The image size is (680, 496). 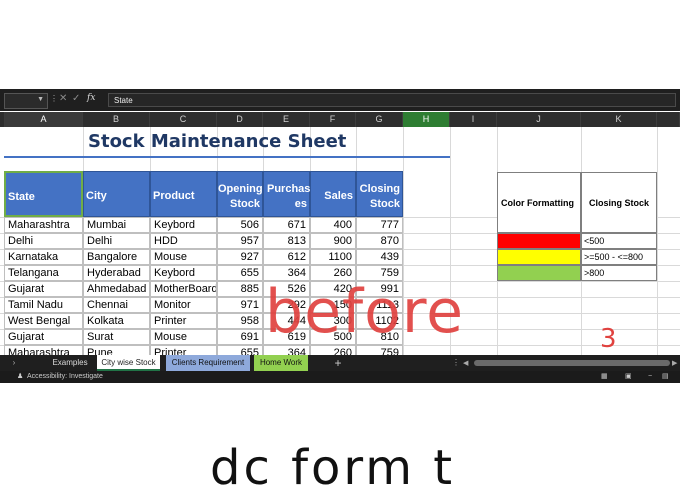 What do you see at coordinates (426, 119) in the screenshot?
I see `column-header-h: H` at bounding box center [426, 119].